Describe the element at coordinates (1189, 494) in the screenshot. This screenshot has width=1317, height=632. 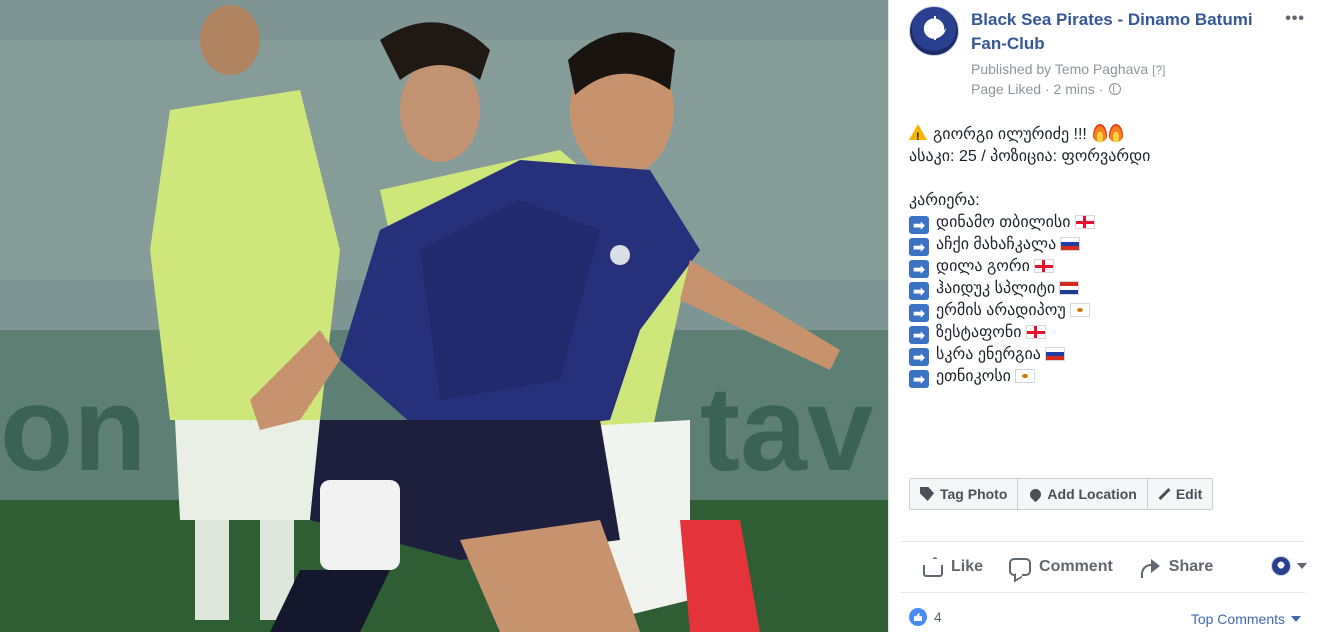
I see `edit-label: Edit` at that location.